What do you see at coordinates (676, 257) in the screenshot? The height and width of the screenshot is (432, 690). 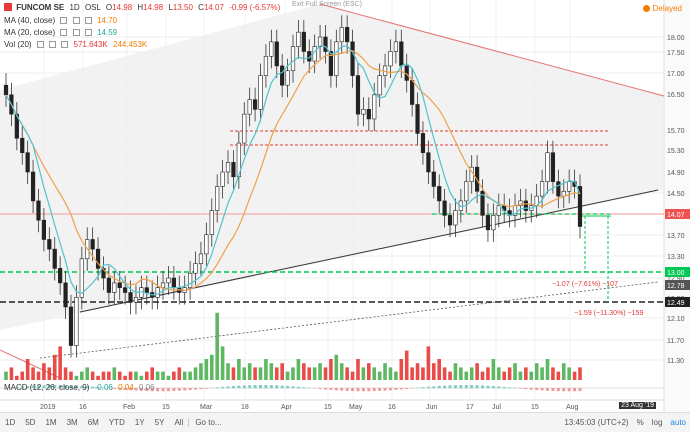 I see `price-tick-label: 13.30` at bounding box center [676, 257].